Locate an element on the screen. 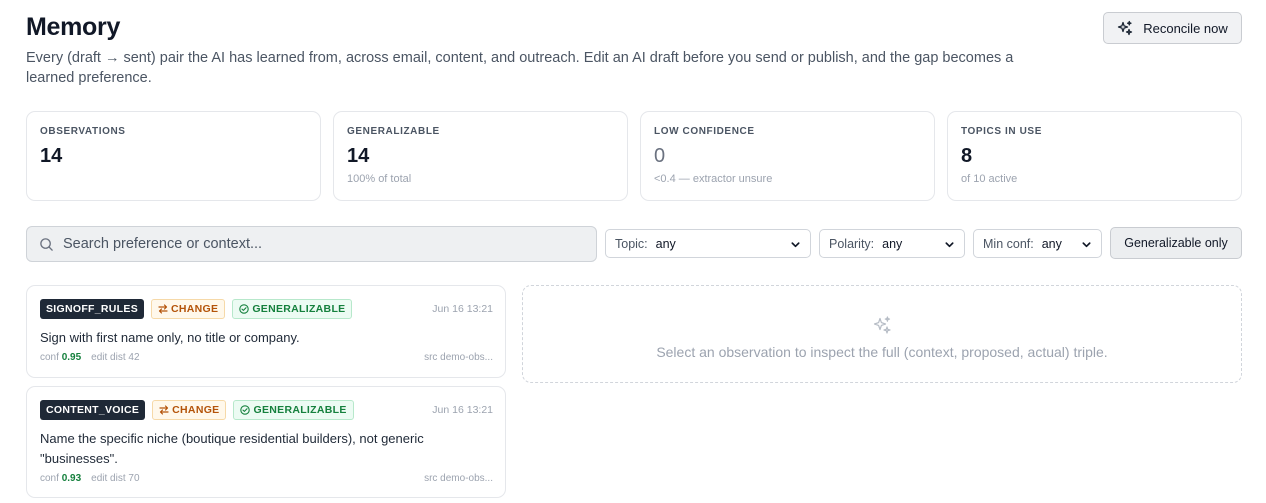 This screenshot has height=503, width=1266. generalizable-only-button: Generalizable only is located at coordinates (1176, 243).